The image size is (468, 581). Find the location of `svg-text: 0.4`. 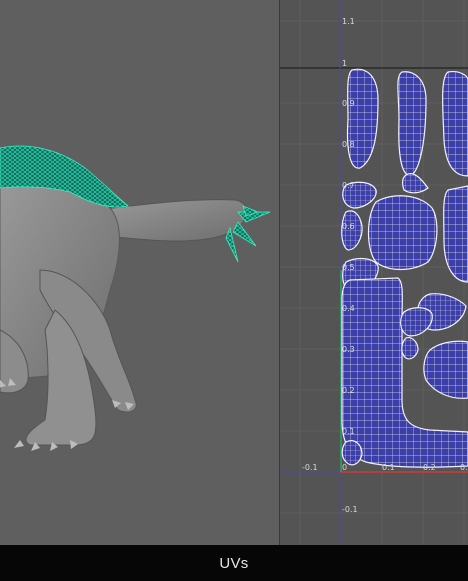

svg-text: 0.4 is located at coordinates (348, 308).